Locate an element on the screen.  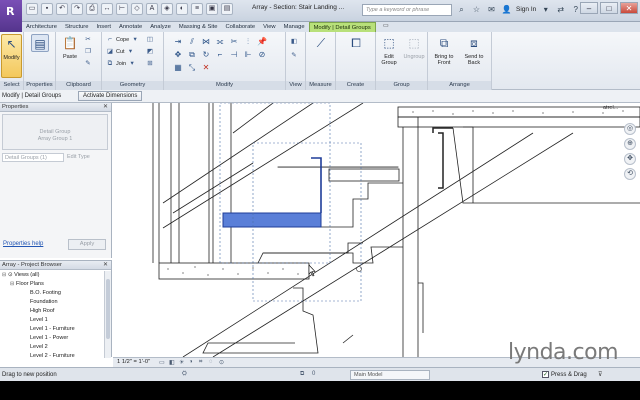
trim-icon: ⌐ is located at coordinates (220, 54).